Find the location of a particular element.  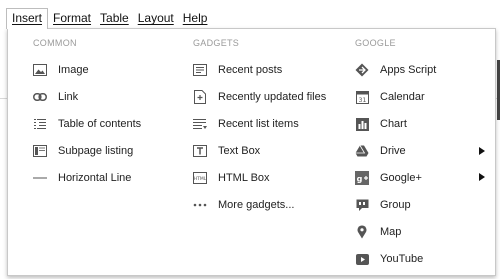

insert-text-box-item: Text Box is located at coordinates (226, 151).